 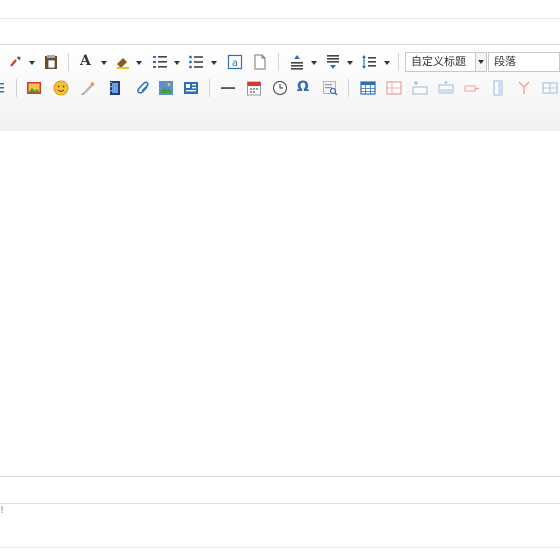 What do you see at coordinates (254, 88) in the screenshot?
I see `date-icon` at bounding box center [254, 88].